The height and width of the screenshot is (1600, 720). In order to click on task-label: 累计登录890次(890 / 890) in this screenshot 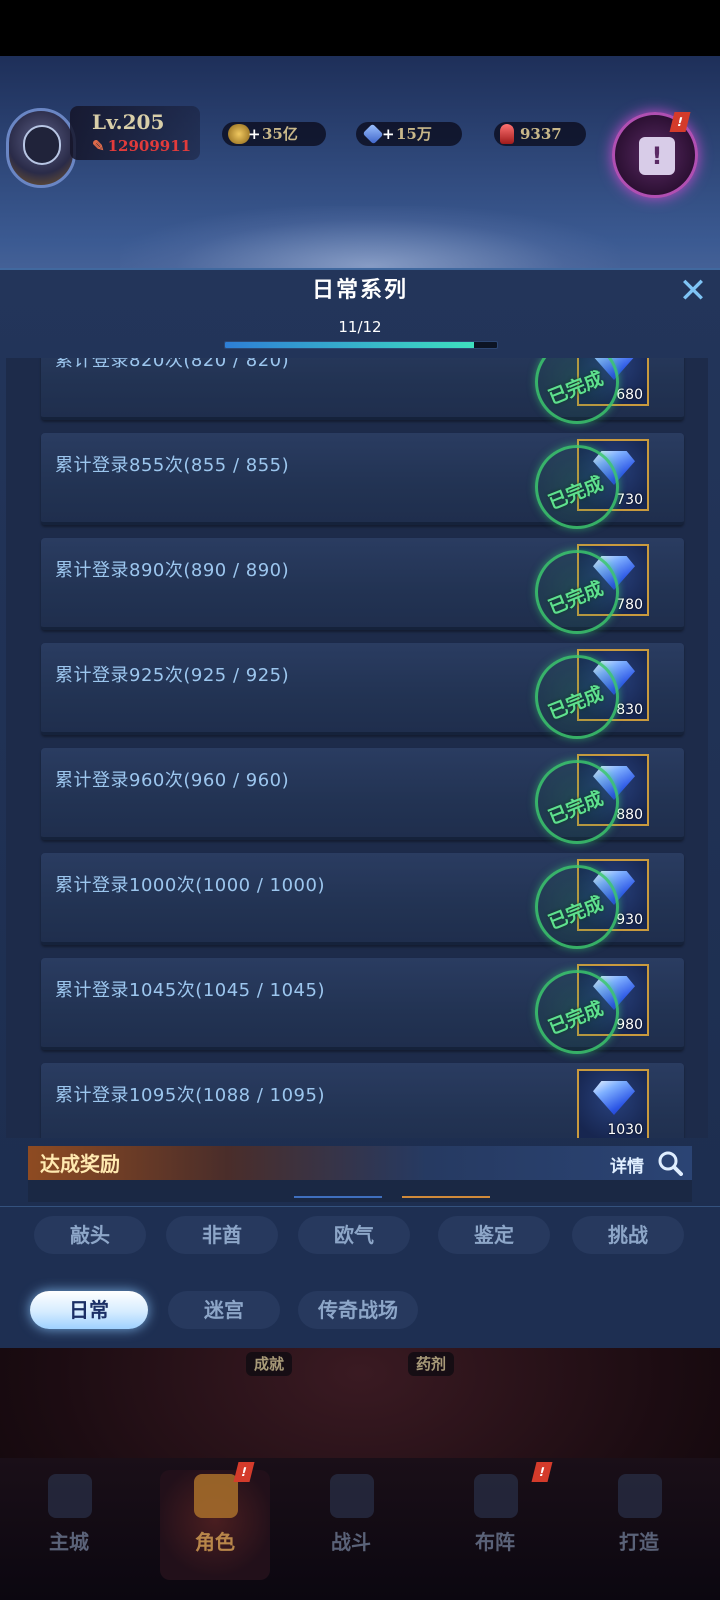, I will do `click(172, 570)`.